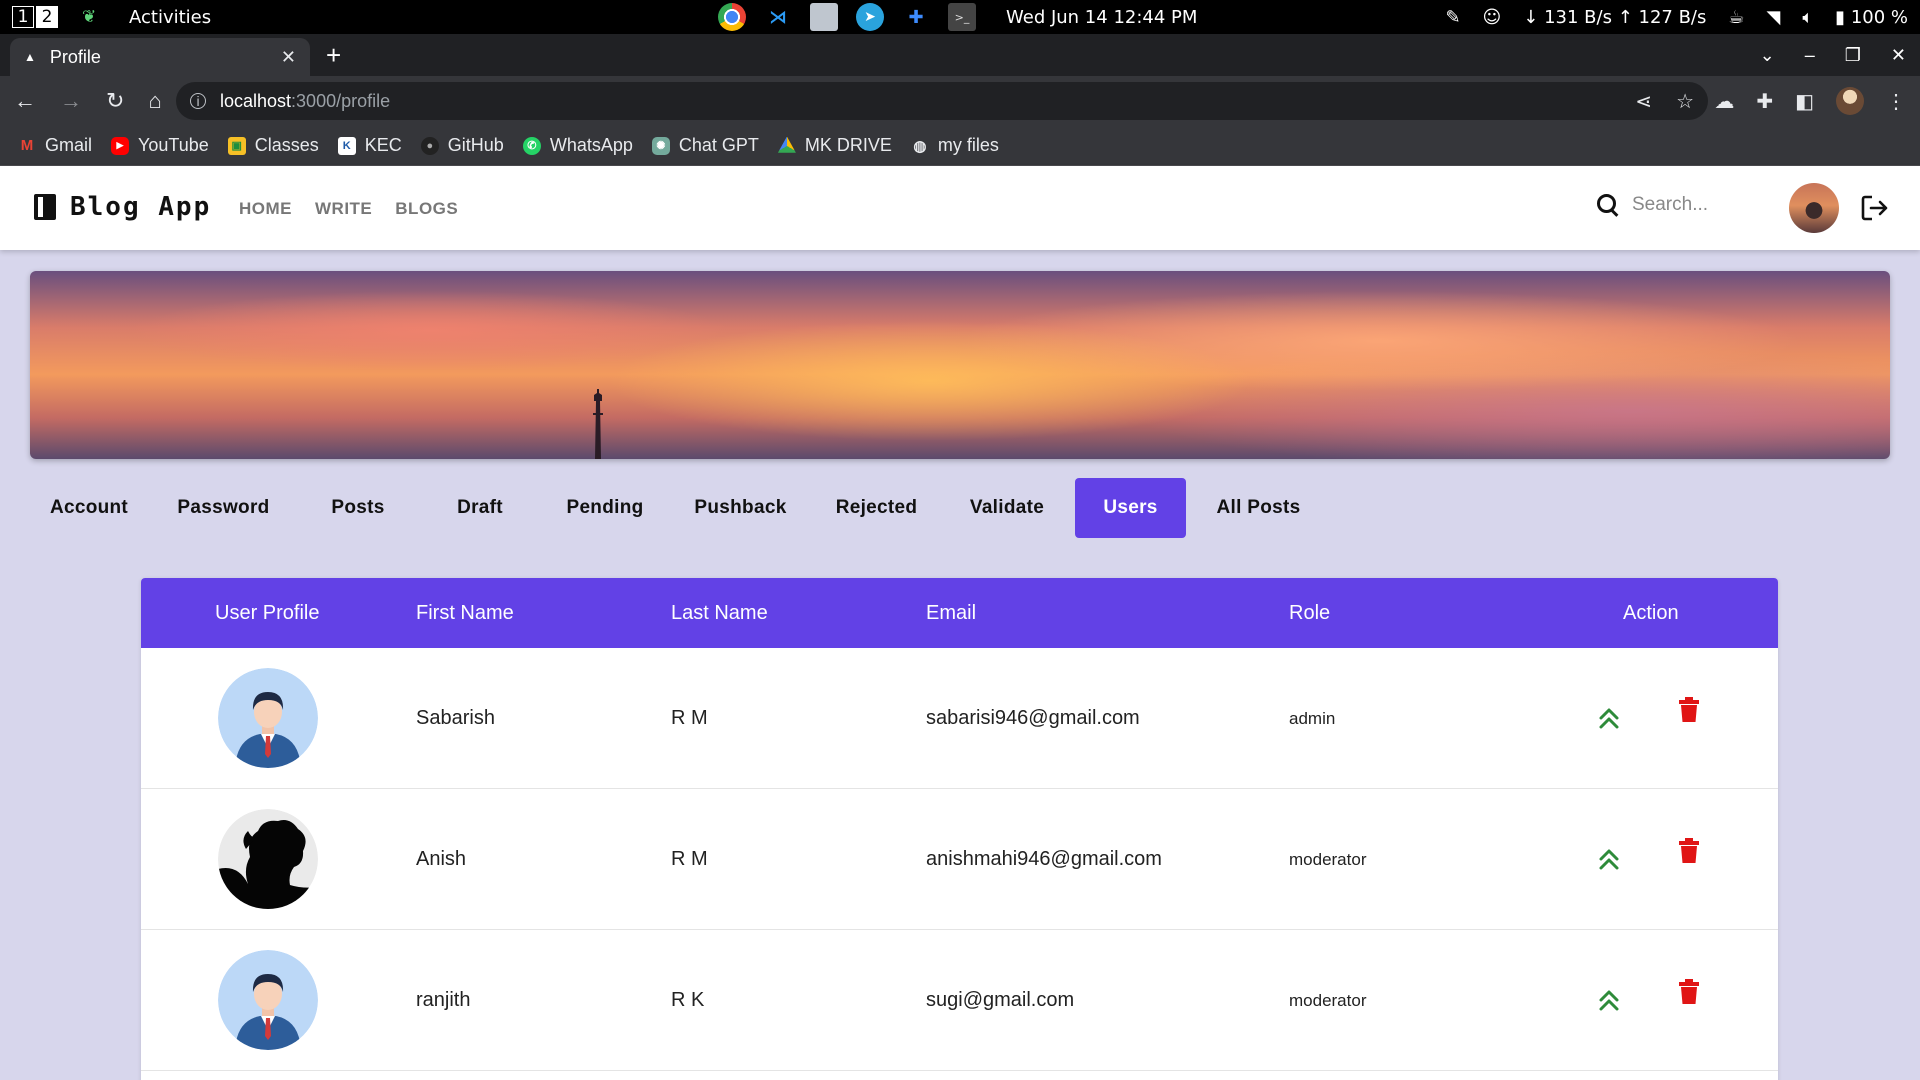 This screenshot has height=1080, width=1920. I want to click on back-icon: ←, so click(25, 101).